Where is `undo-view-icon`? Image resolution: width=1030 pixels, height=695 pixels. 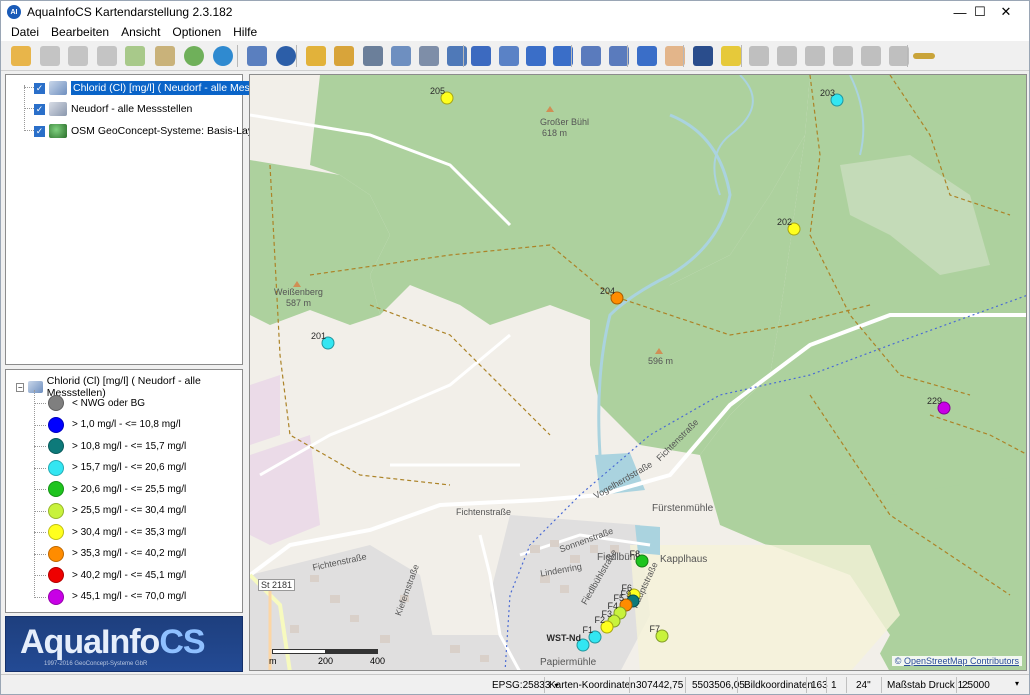 undo-view-icon is located at coordinates (591, 56).